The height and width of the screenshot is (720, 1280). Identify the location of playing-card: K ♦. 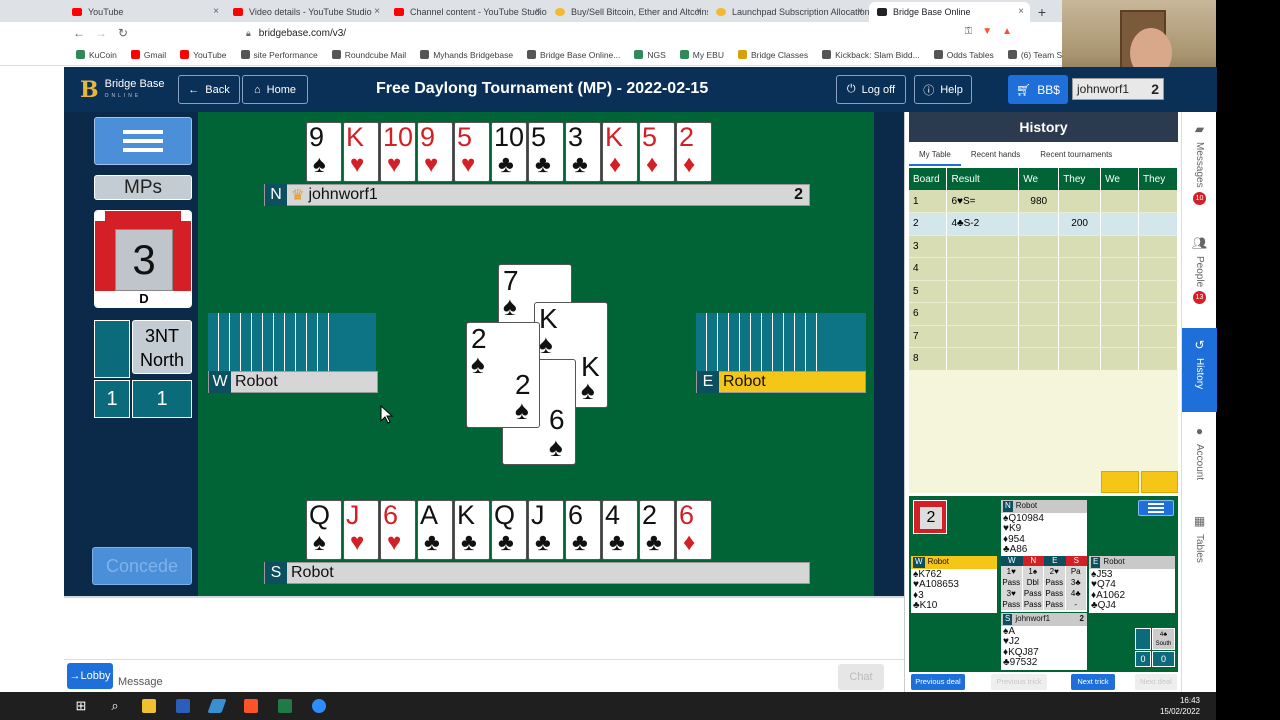
(620, 152).